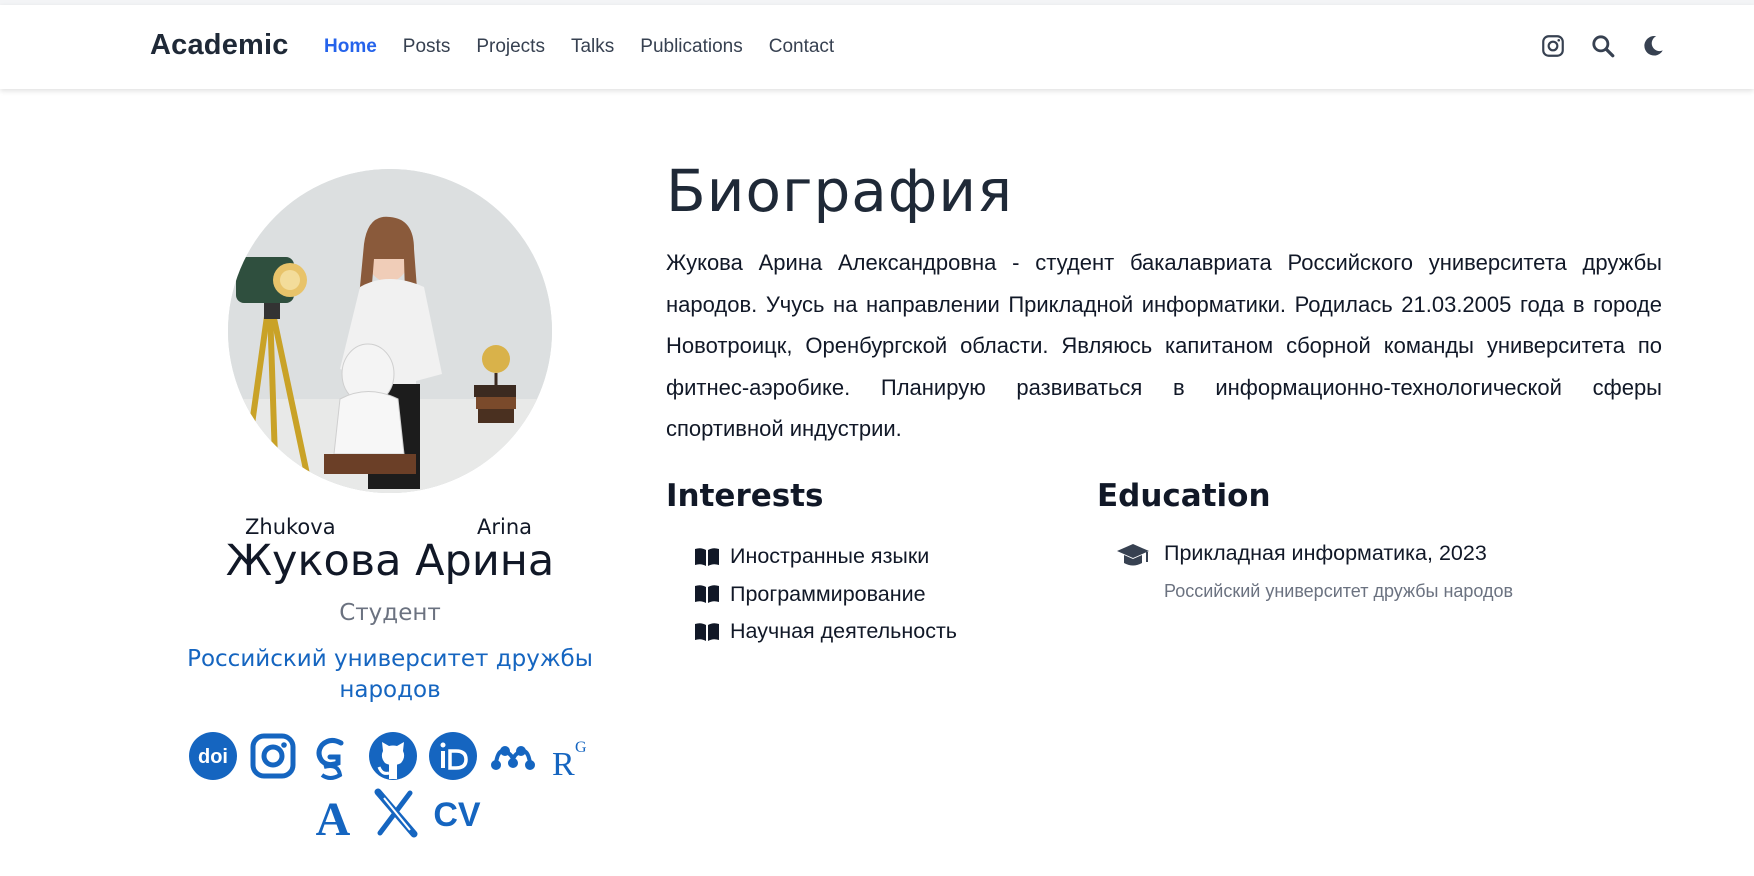 Image resolution: width=1754 pixels, height=876 pixels. I want to click on researchgate-g: G, so click(581, 747).